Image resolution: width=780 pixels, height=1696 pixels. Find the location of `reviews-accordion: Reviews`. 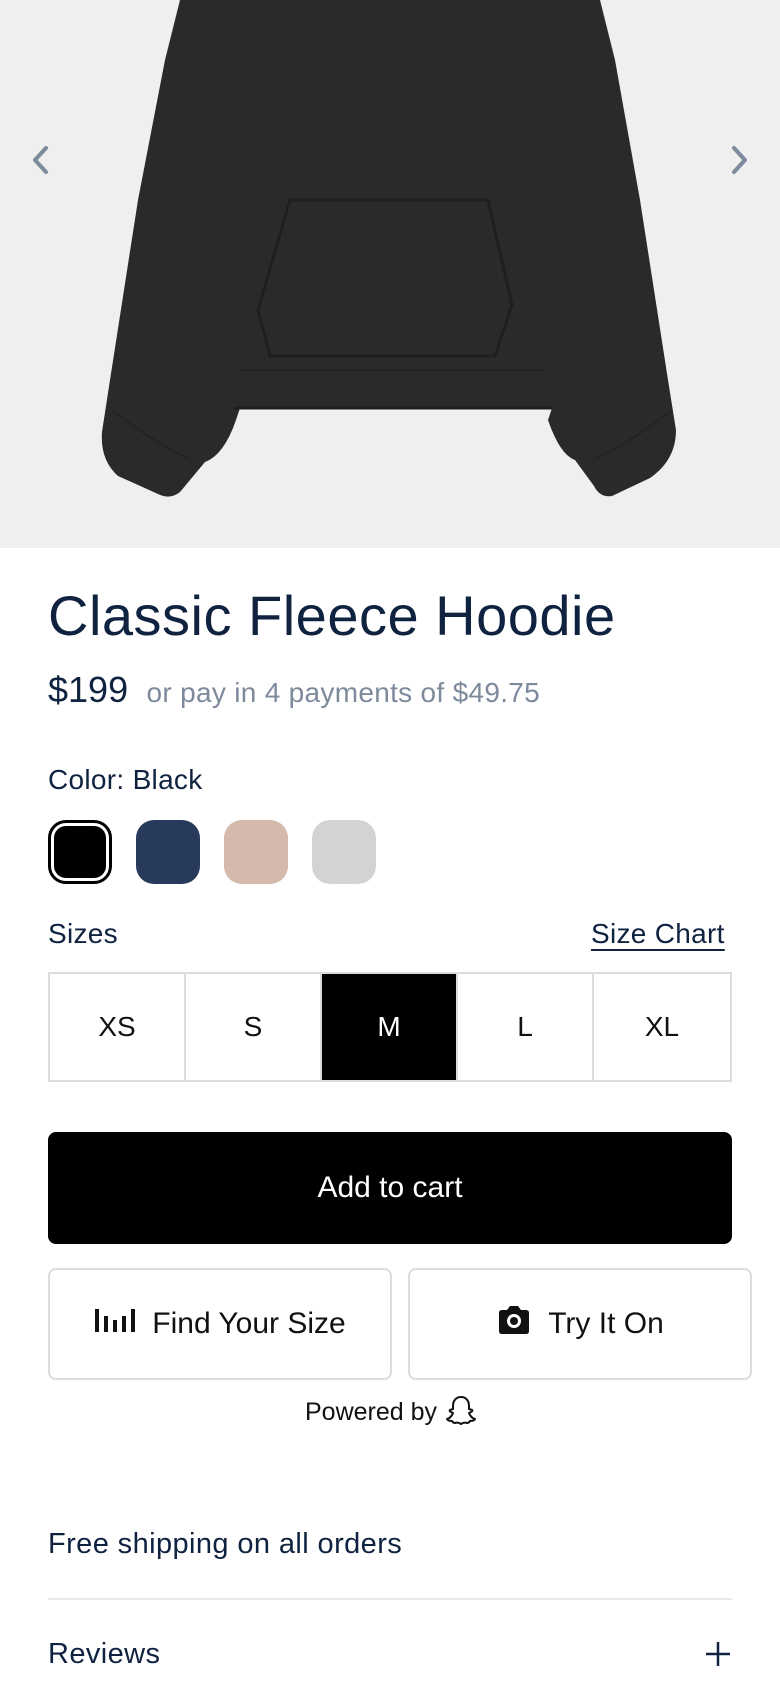

reviews-accordion: Reviews is located at coordinates (390, 1656).